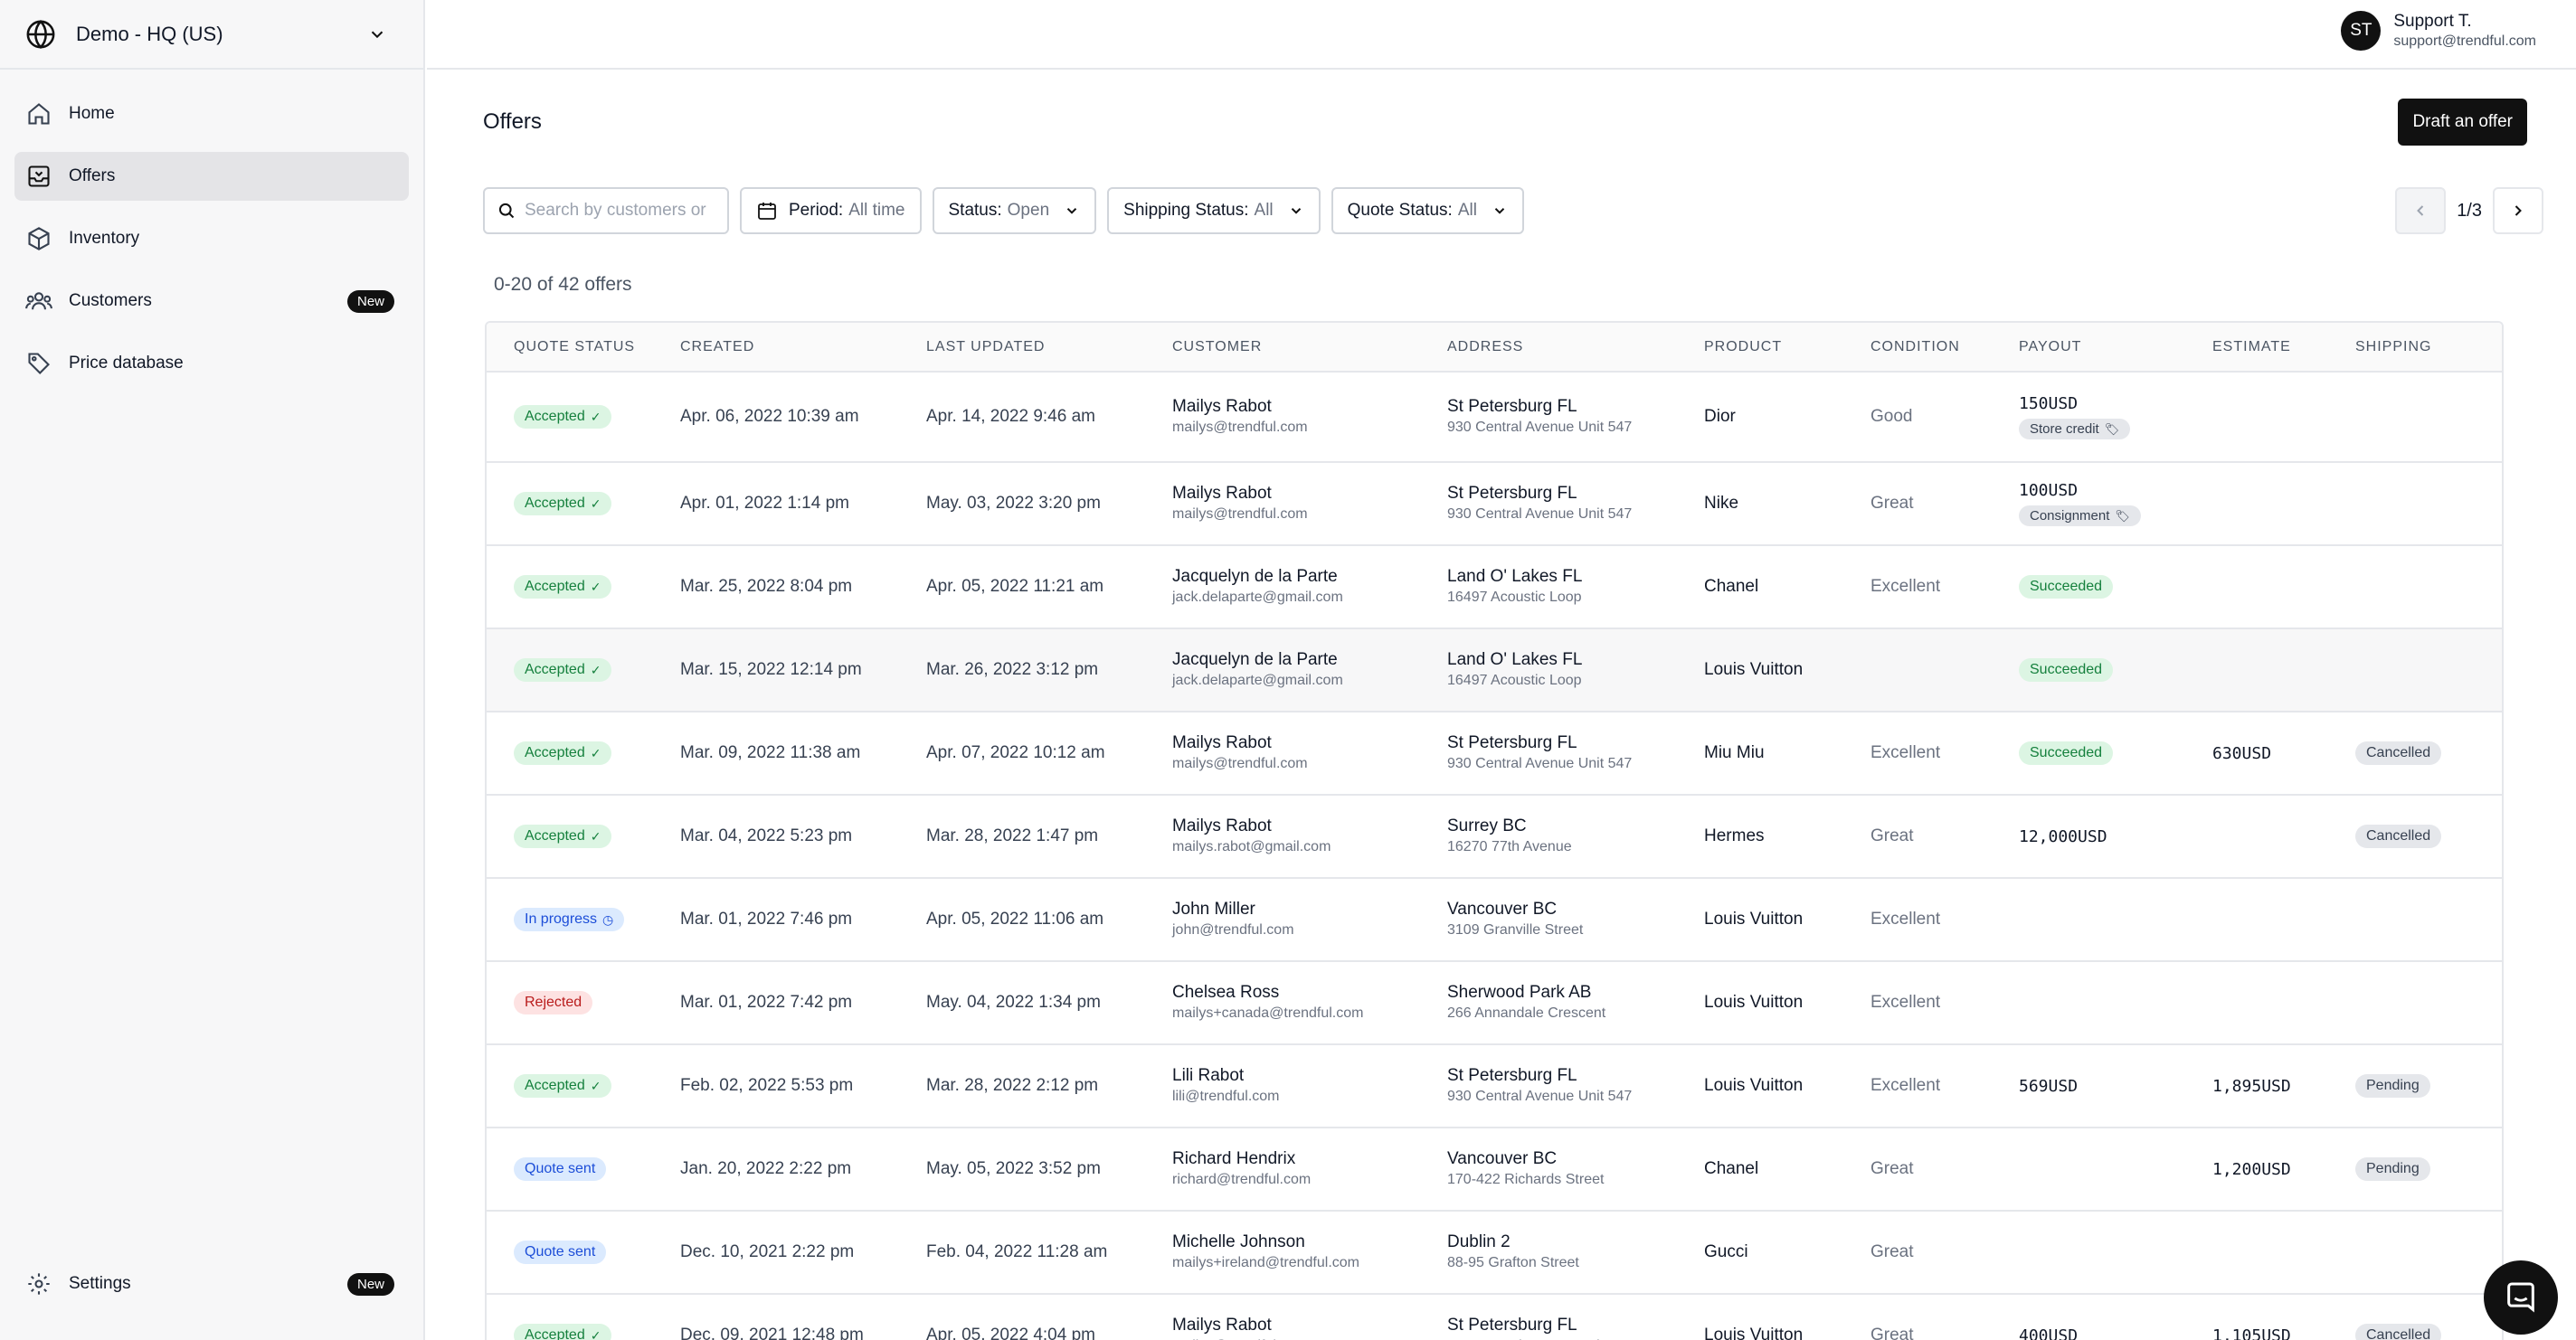 This screenshot has height=1340, width=2576. Describe the element at coordinates (1310, 920) in the screenshot. I see `cell-customer: John Miller john@trendful.com` at that location.